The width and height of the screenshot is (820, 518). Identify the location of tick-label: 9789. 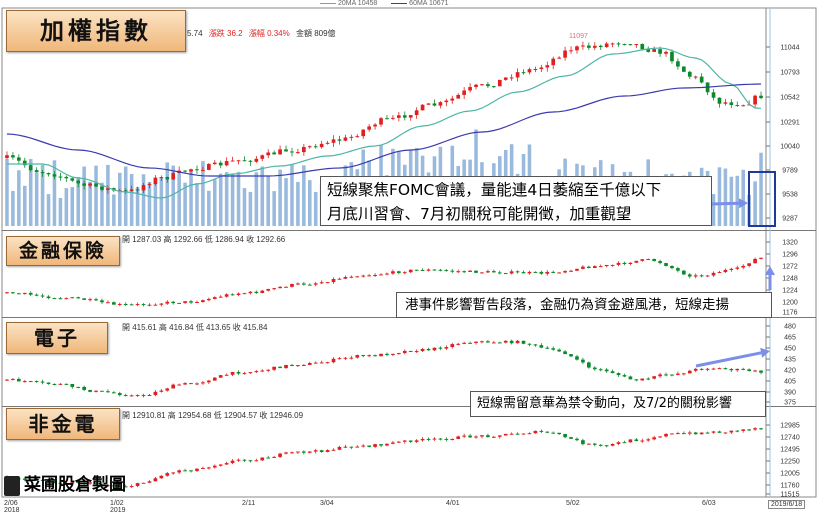
(790, 171).